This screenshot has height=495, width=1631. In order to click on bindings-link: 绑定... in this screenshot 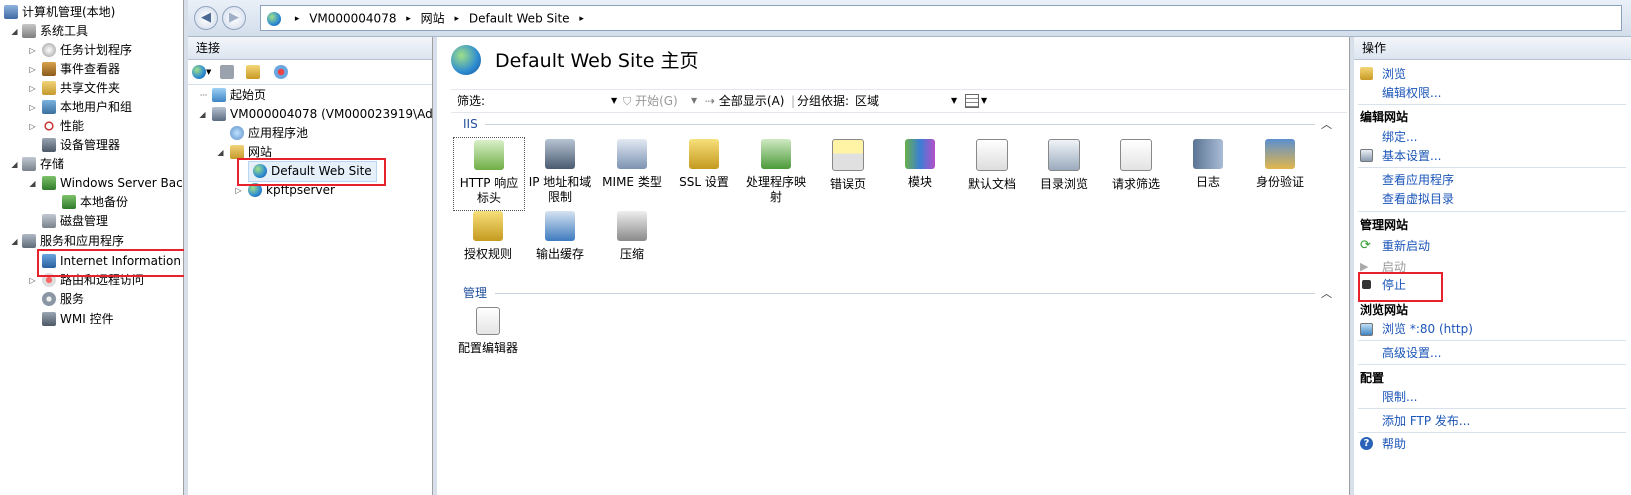, I will do `click(1399, 137)`.